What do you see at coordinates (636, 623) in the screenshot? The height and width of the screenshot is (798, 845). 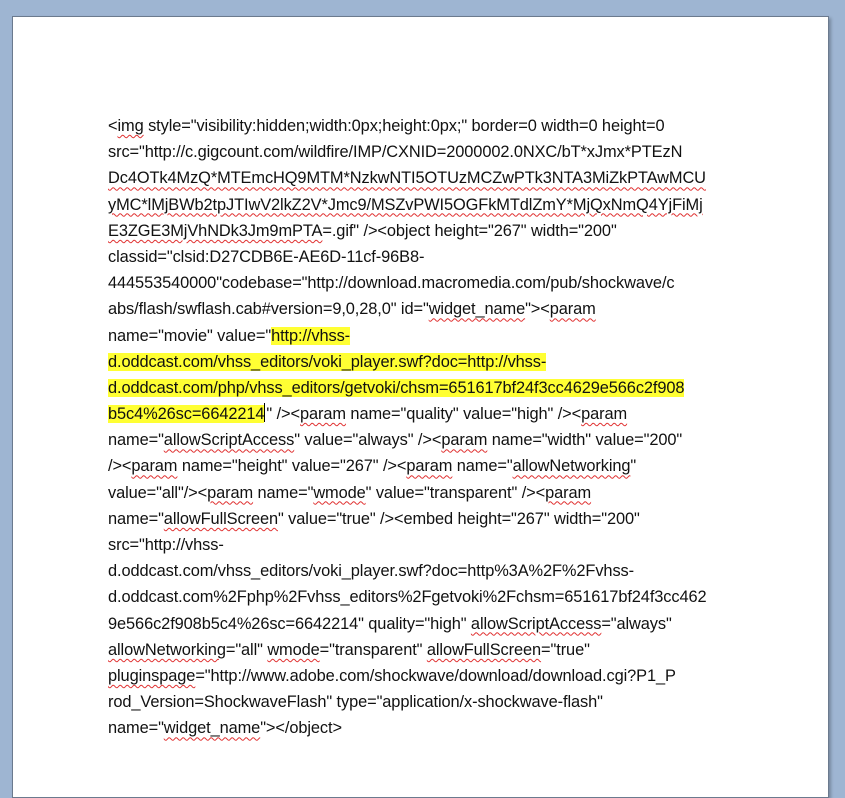 I see `text-run: ="always"` at bounding box center [636, 623].